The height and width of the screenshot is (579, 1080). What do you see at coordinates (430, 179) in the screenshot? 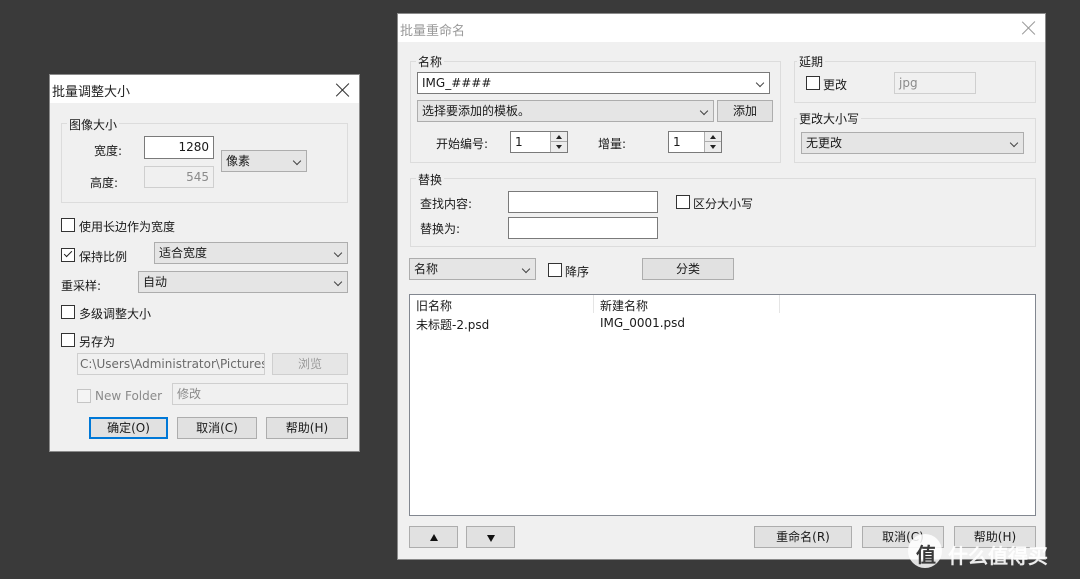
I see `replace-group-label: 替换` at bounding box center [430, 179].